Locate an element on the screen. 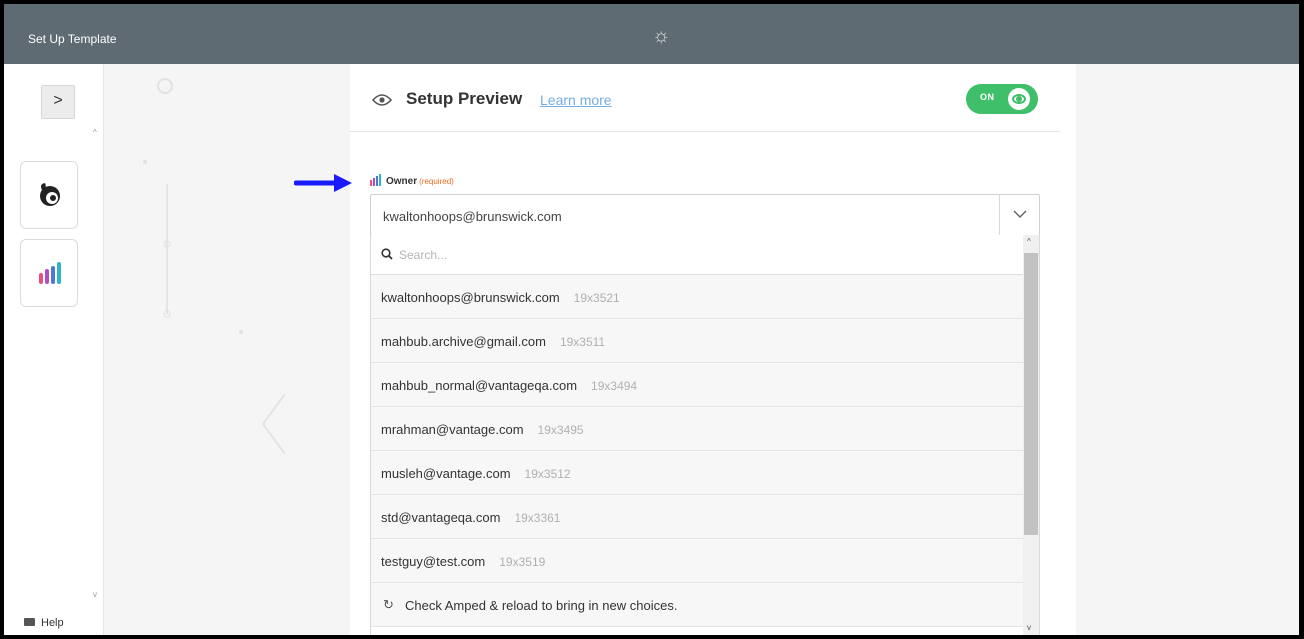  option-id: 19x3521 is located at coordinates (596, 298).